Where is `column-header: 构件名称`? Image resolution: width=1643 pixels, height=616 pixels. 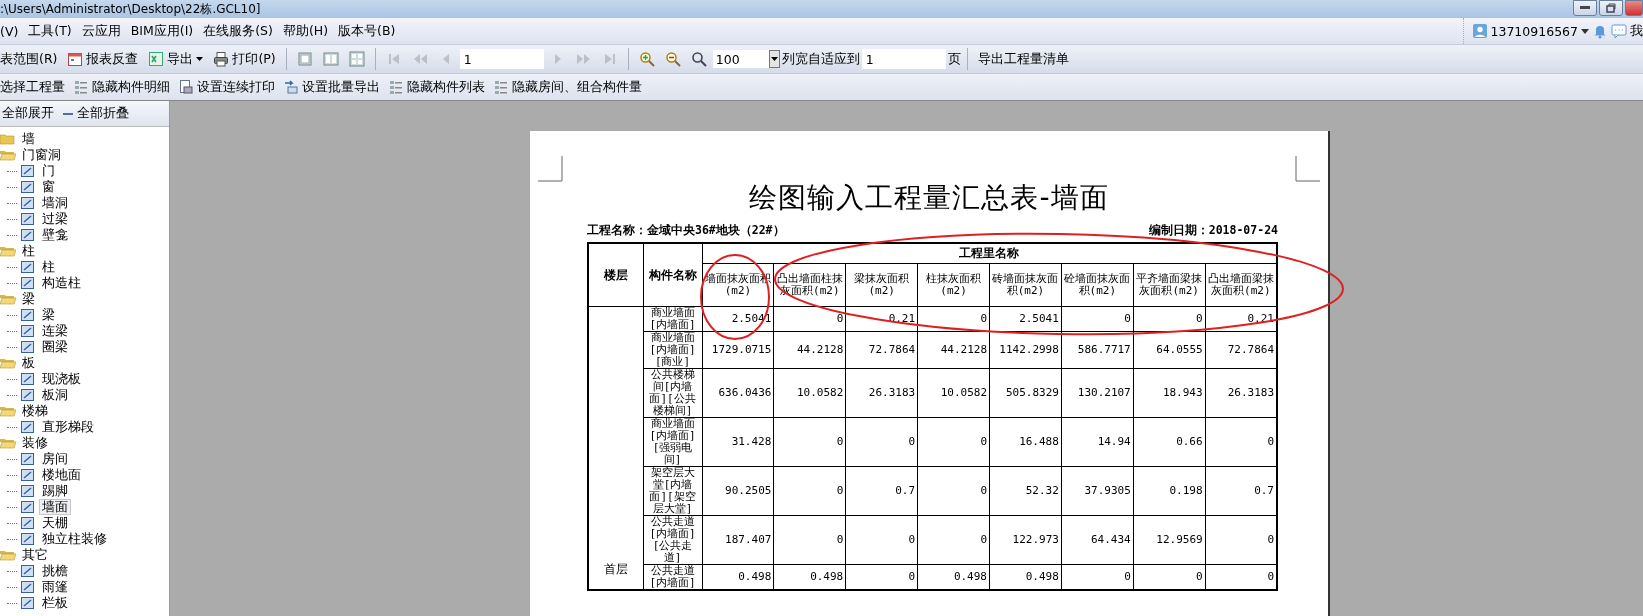 column-header: 构件名称 is located at coordinates (672, 274).